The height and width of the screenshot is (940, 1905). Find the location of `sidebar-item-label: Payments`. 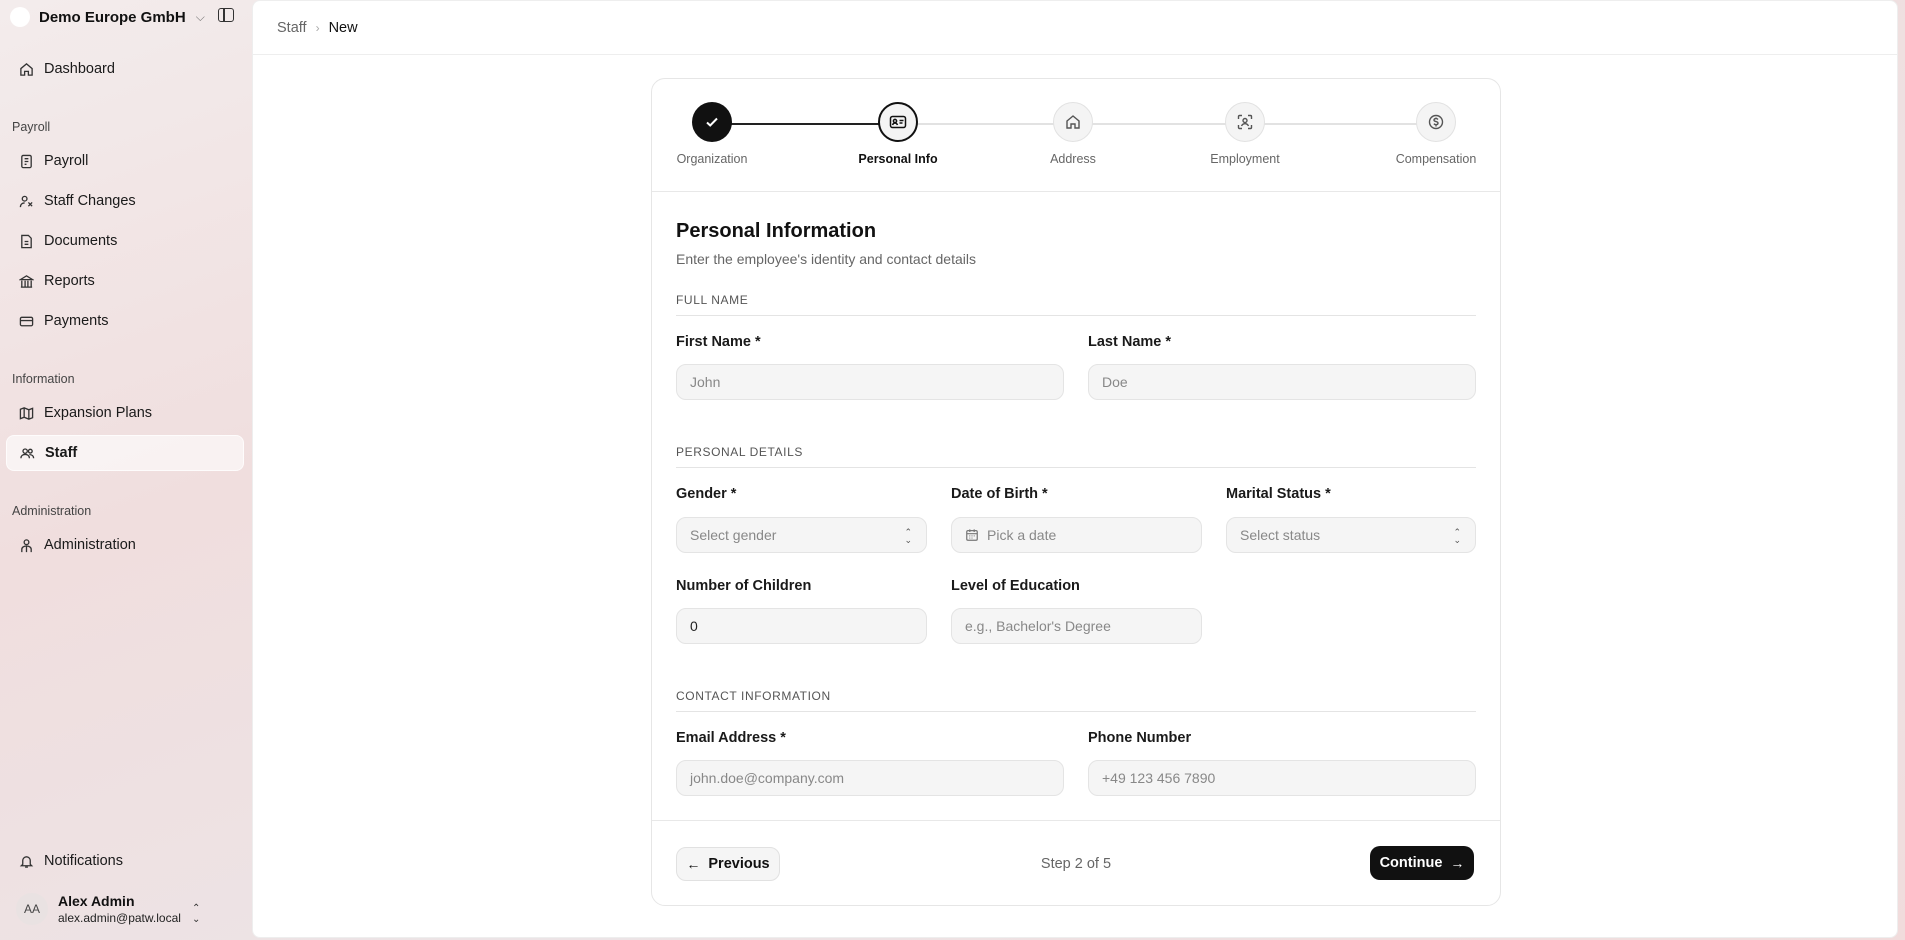

sidebar-item-label: Payments is located at coordinates (76, 321).